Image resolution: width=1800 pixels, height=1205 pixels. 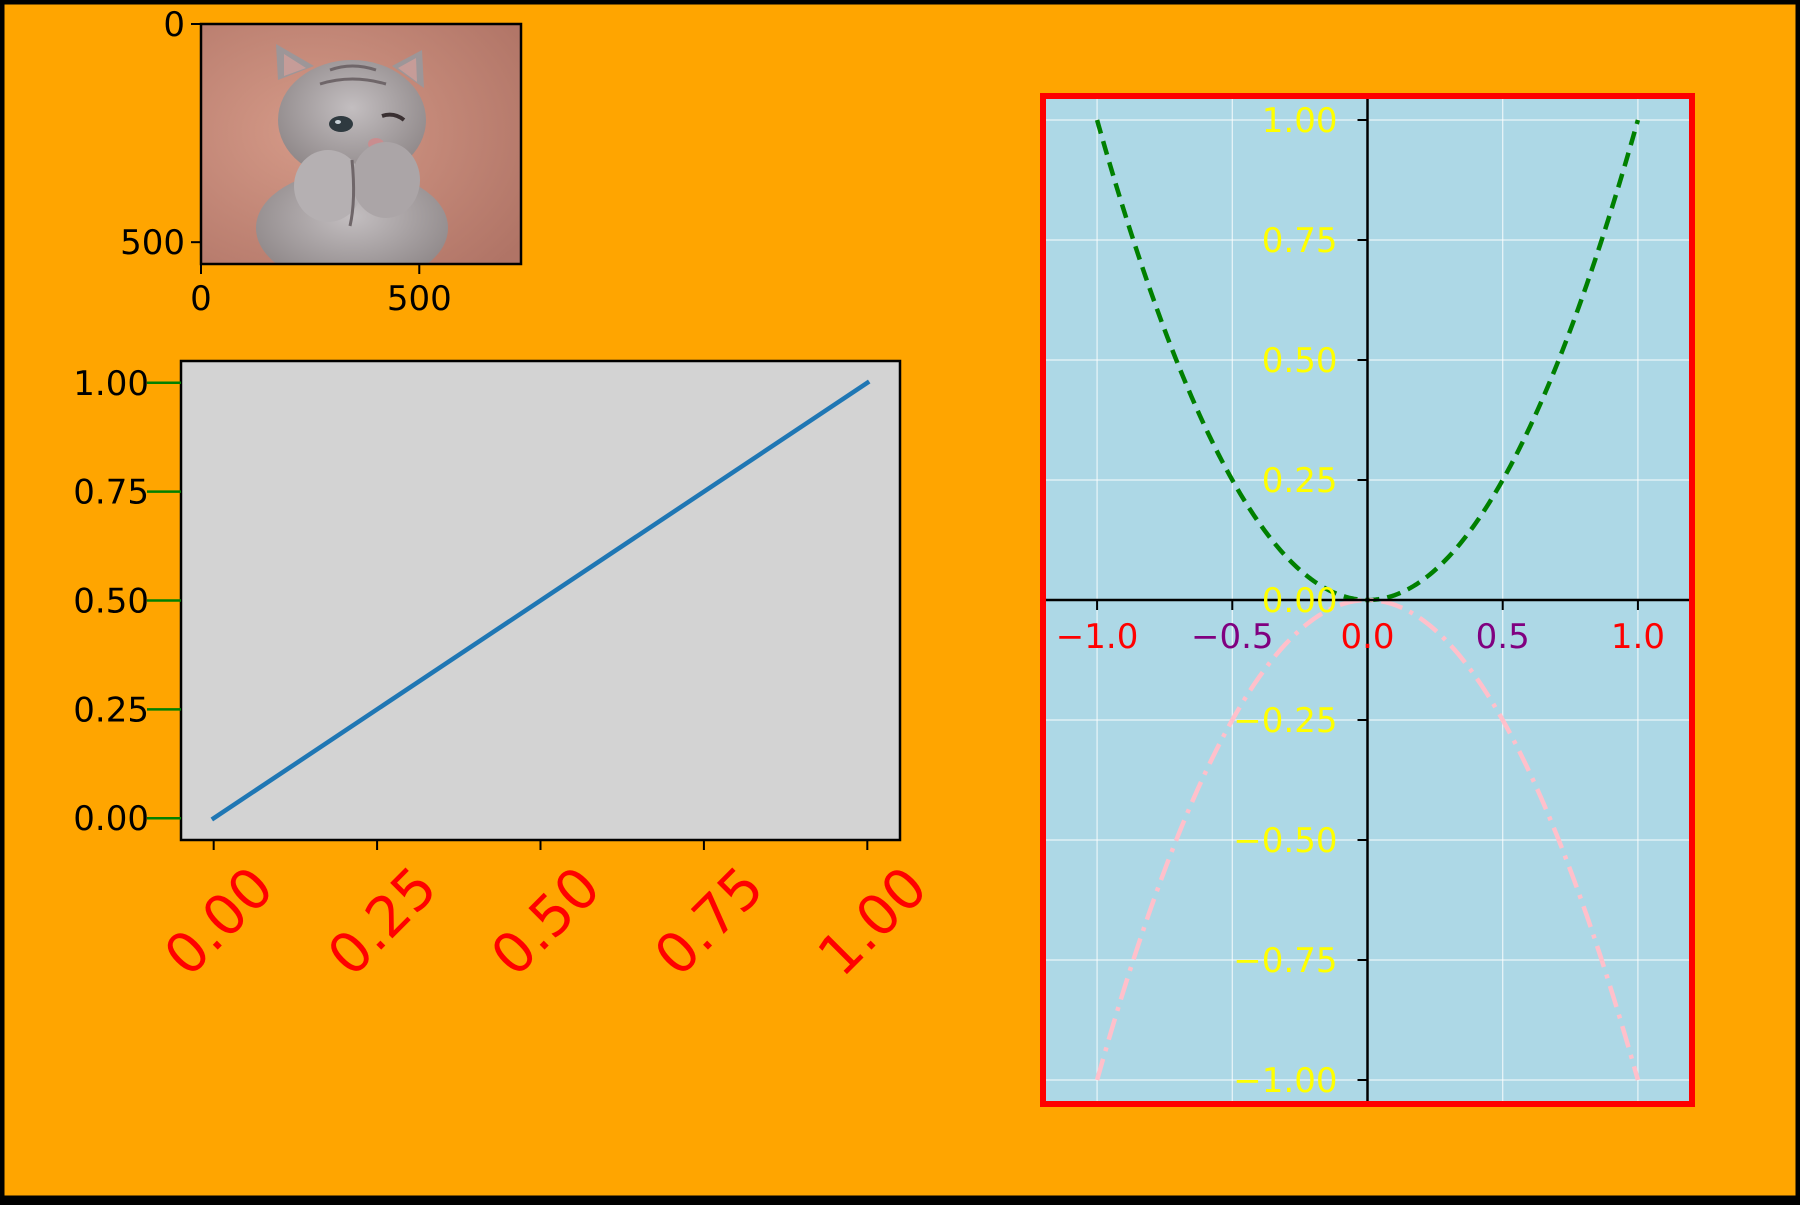 I want to click on image-y-tick-label: 500, so click(x=152, y=243).